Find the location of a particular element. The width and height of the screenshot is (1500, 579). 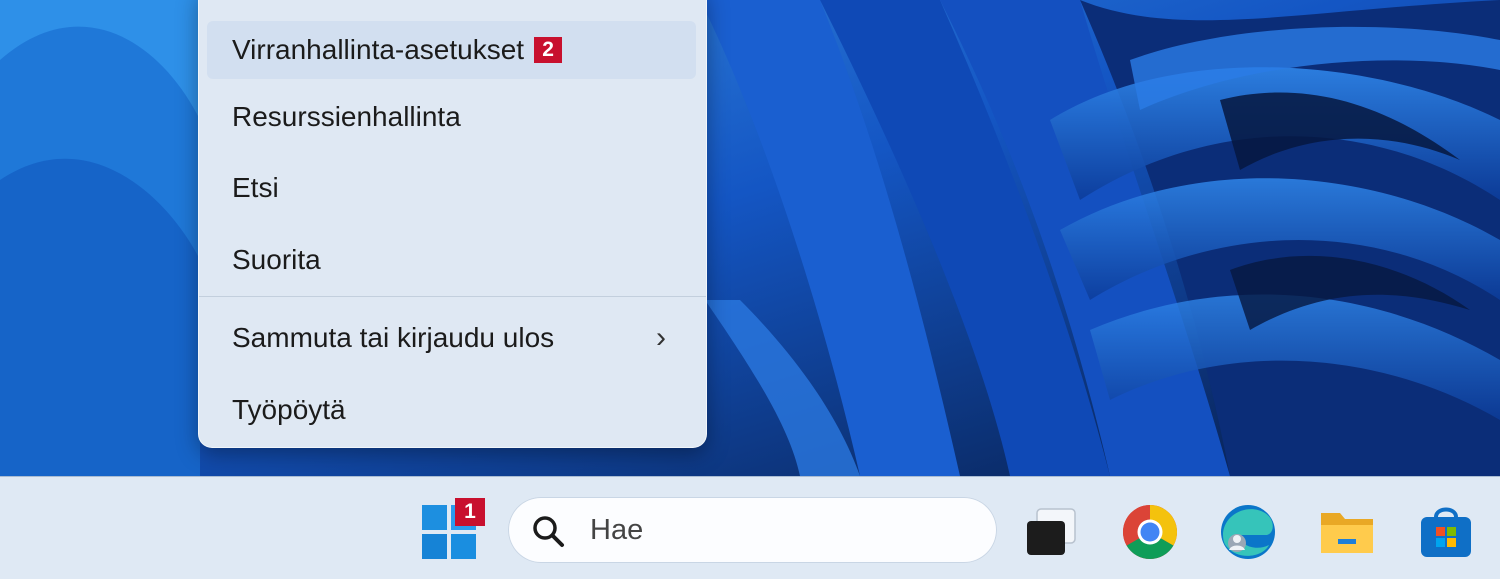

menu-item-desktop: Työpöytä is located at coordinates (451, 410).